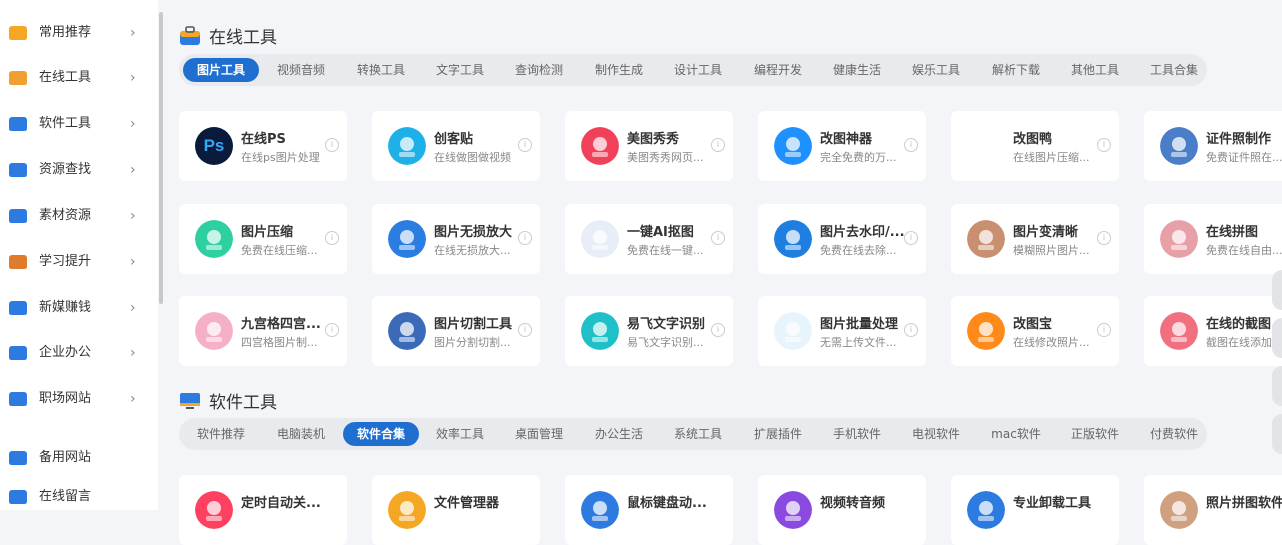 The height and width of the screenshot is (545, 1282). I want to click on tool-card: 改图神器 完全免费的万... i, so click(842, 146).